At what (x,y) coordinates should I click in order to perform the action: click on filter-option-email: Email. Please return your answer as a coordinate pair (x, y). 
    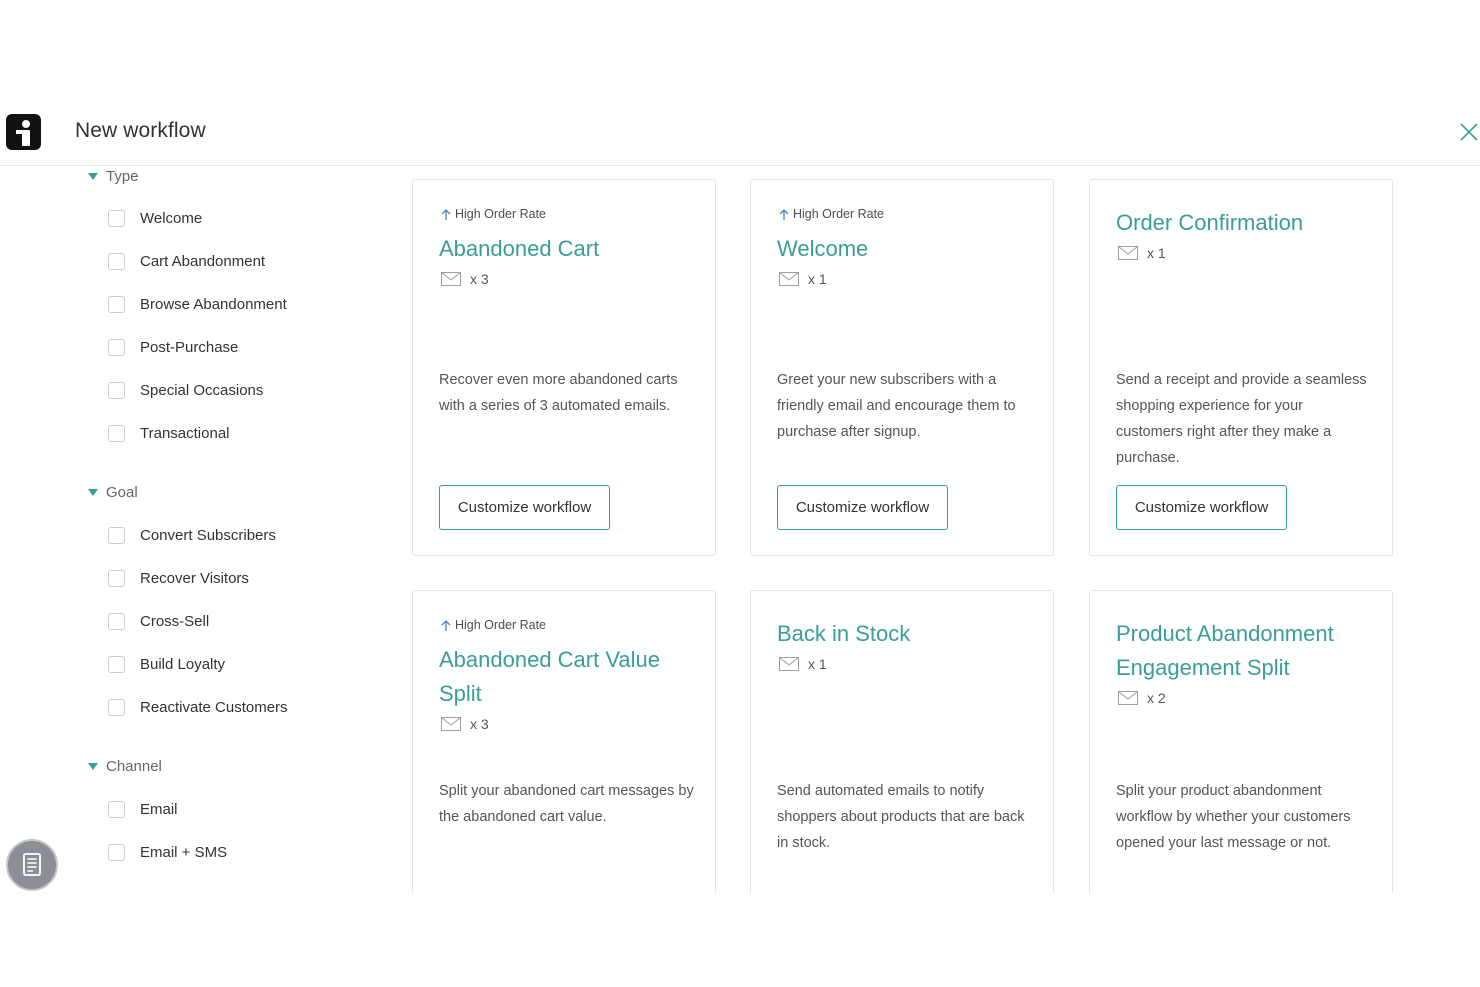
    Looking at the image, I should click on (143, 809).